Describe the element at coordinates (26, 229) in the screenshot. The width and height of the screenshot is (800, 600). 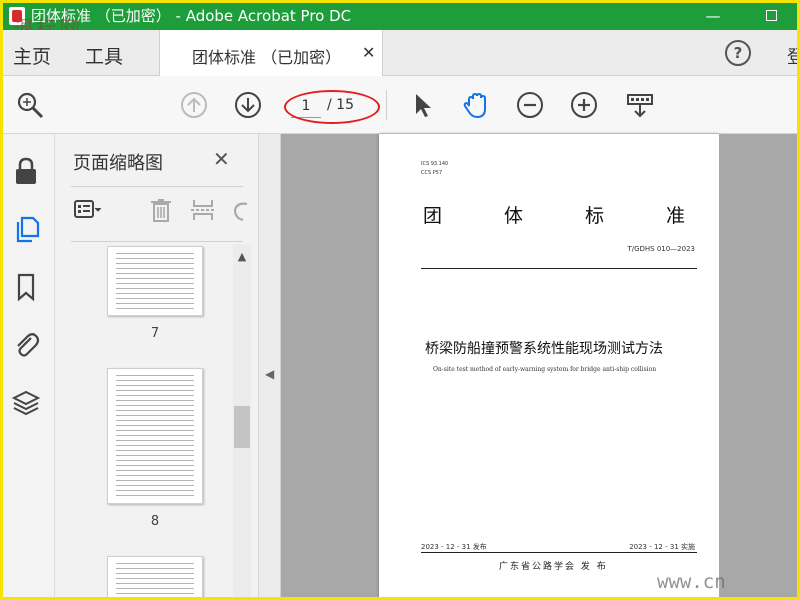
I see `page-thumbnails-icon` at that location.